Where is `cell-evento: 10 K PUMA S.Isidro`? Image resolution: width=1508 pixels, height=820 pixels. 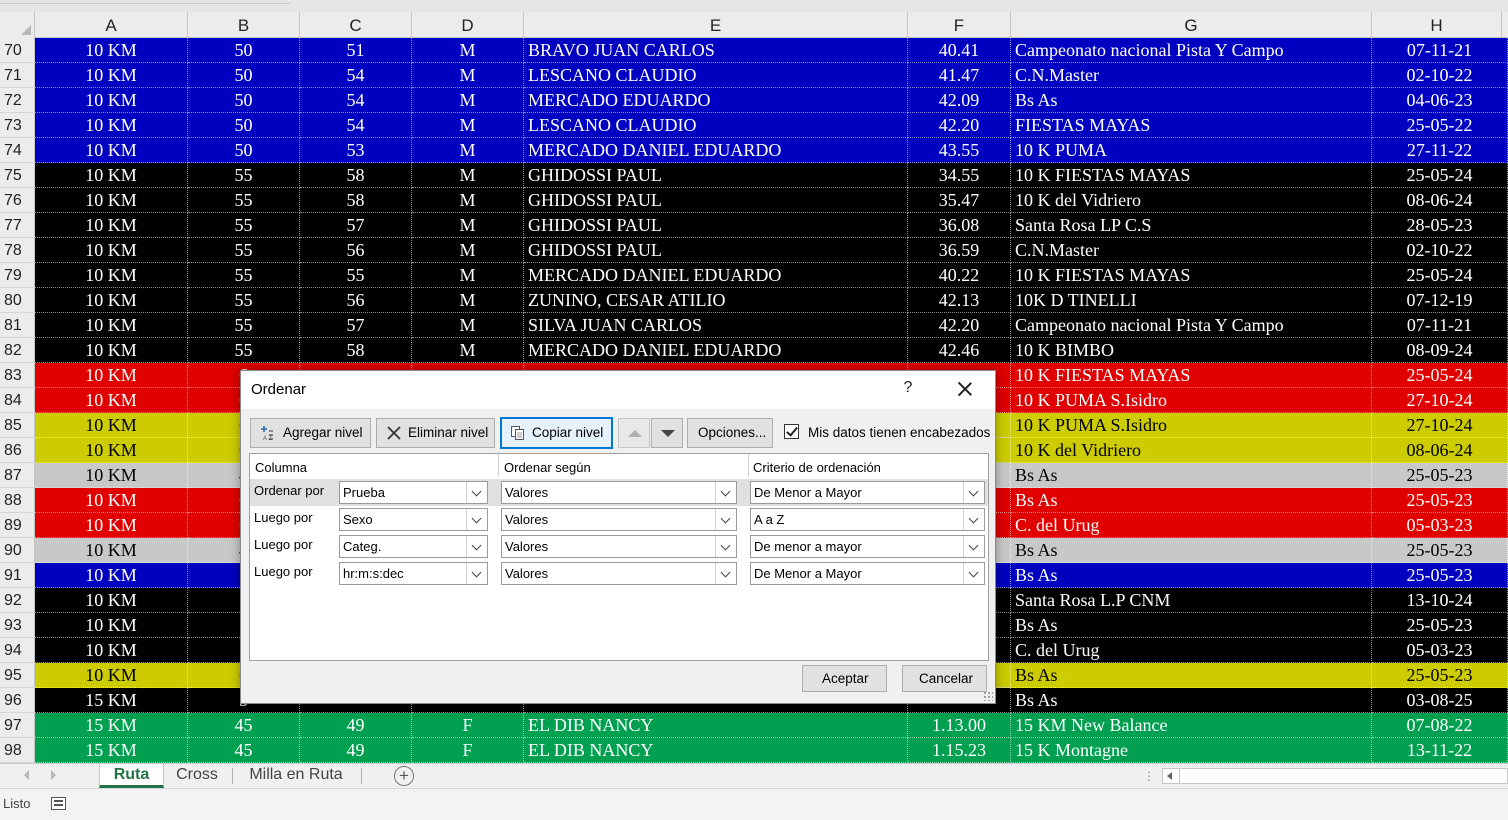
cell-evento: 10 K PUMA S.Isidro is located at coordinates (1191, 400).